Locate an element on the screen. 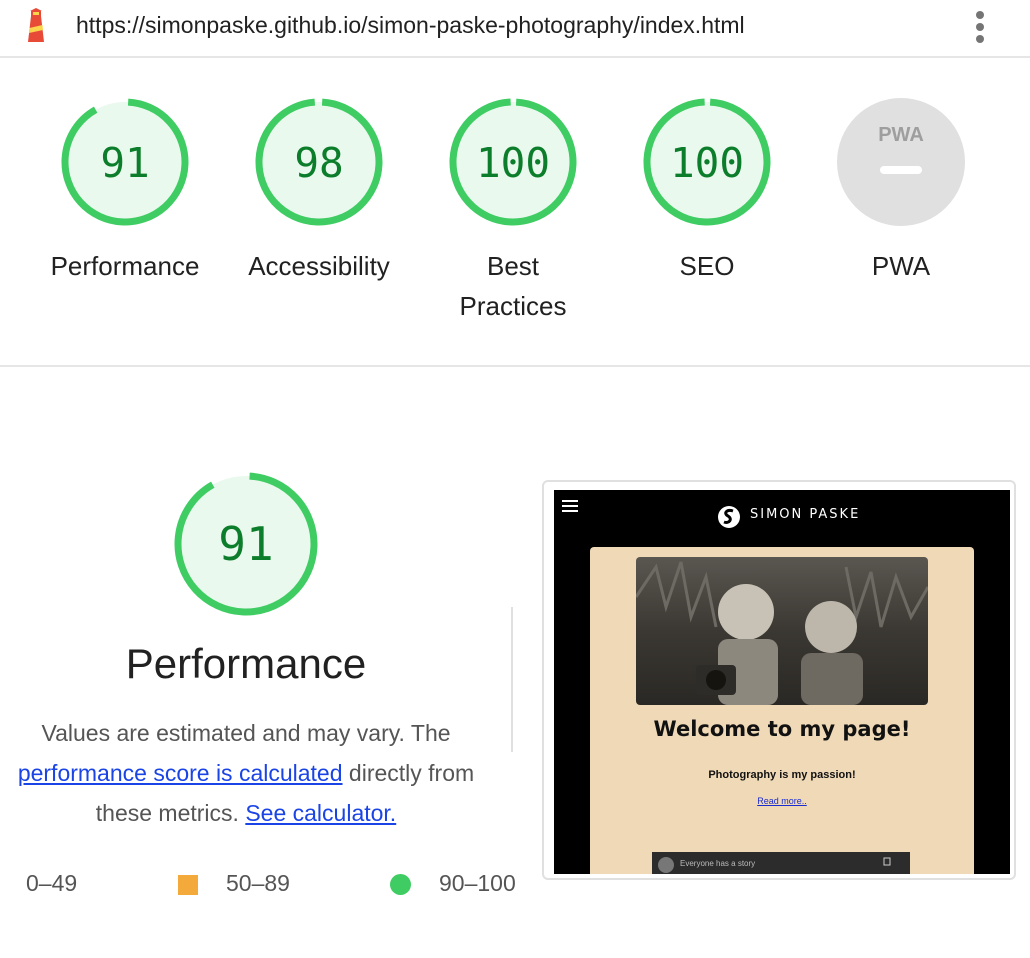  score-label: Performance is located at coordinates (125, 266).